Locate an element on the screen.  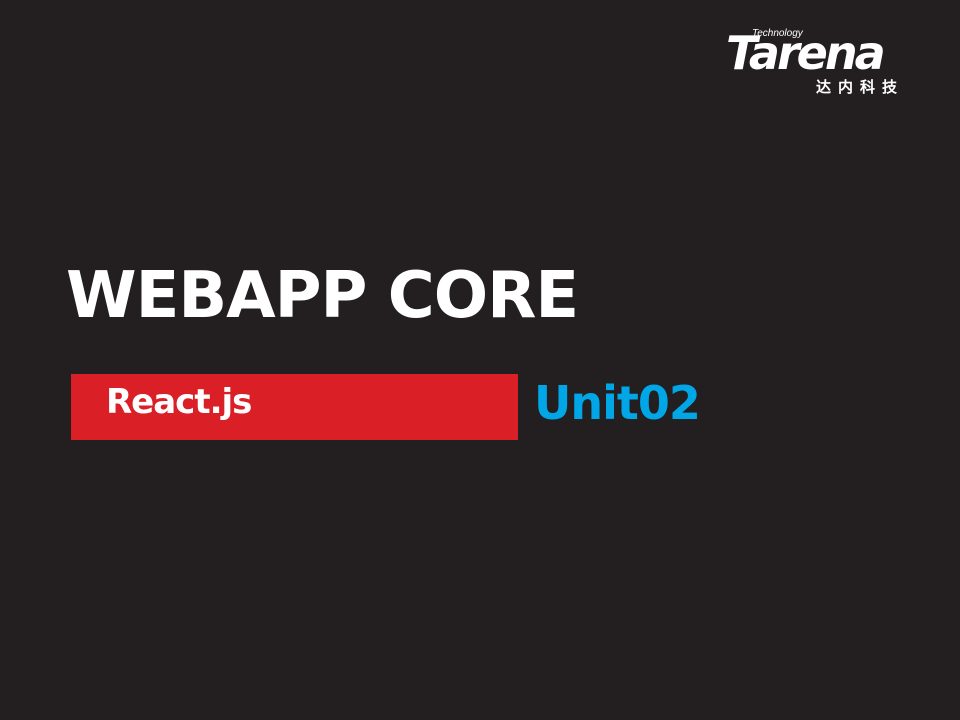
slide-subtitle: React.js is located at coordinates (179, 402).